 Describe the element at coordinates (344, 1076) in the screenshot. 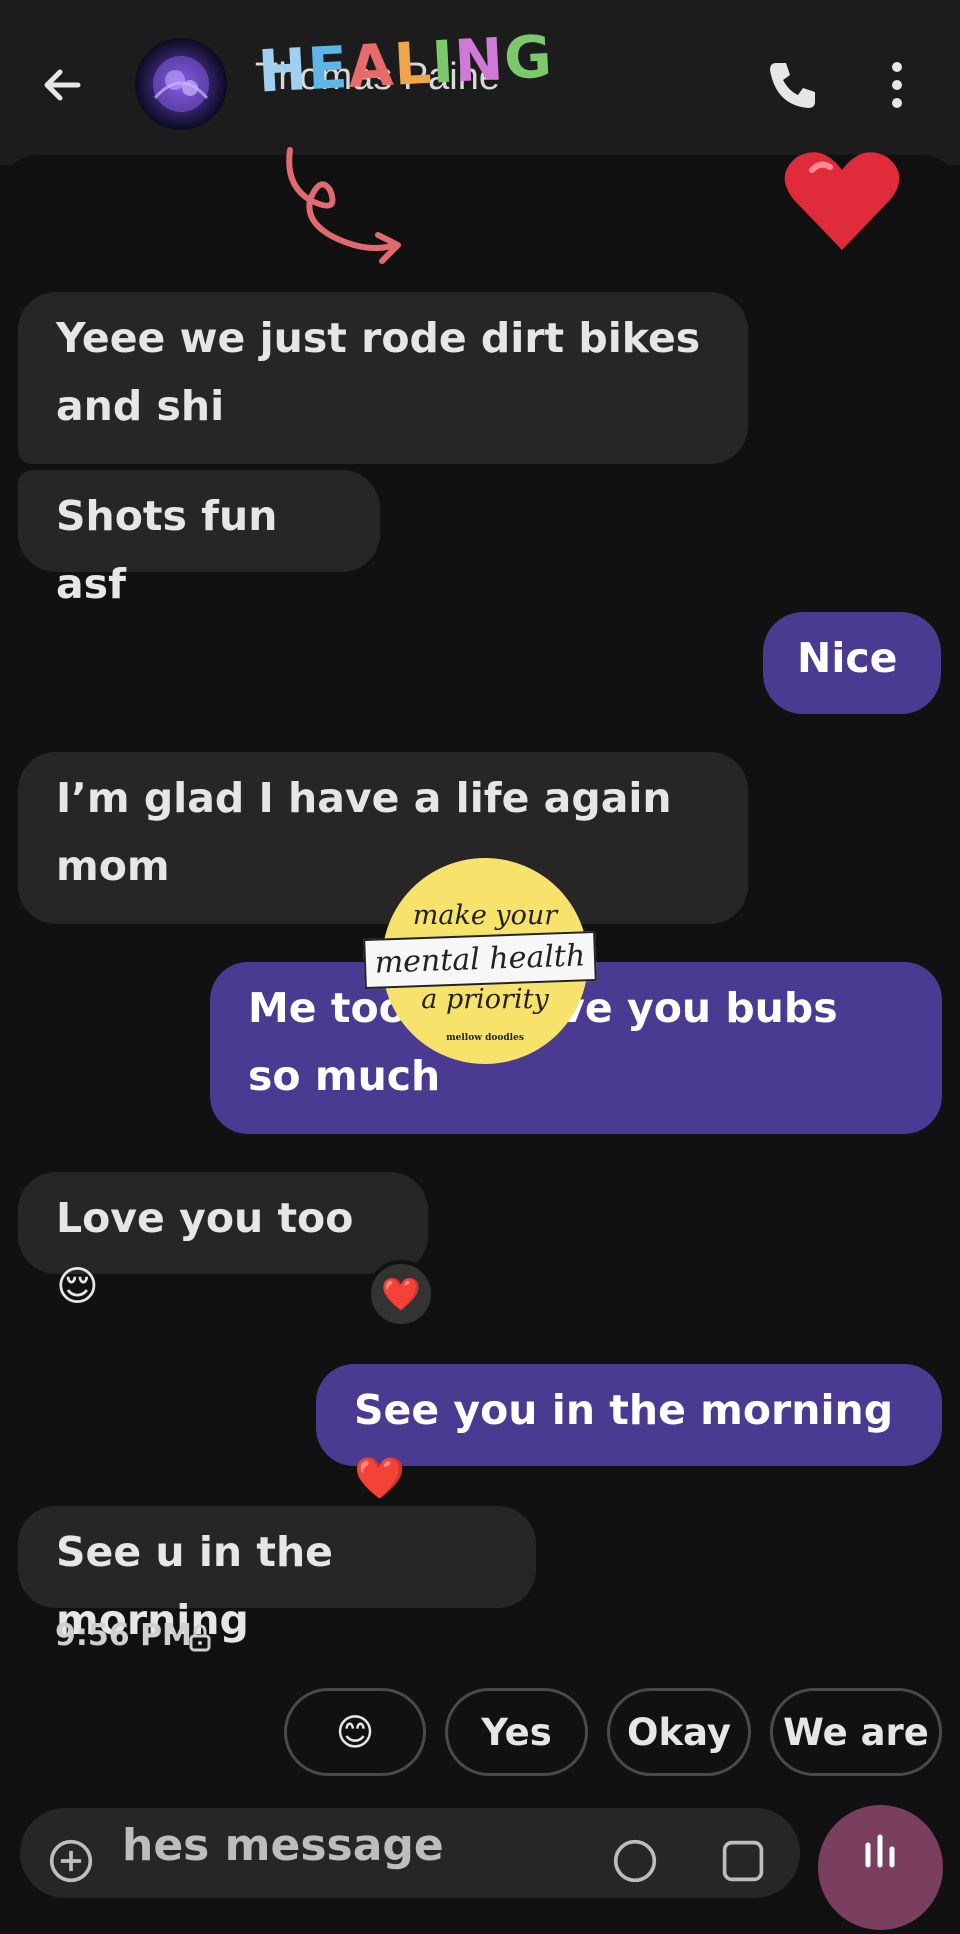

I see `message-text: so much` at that location.